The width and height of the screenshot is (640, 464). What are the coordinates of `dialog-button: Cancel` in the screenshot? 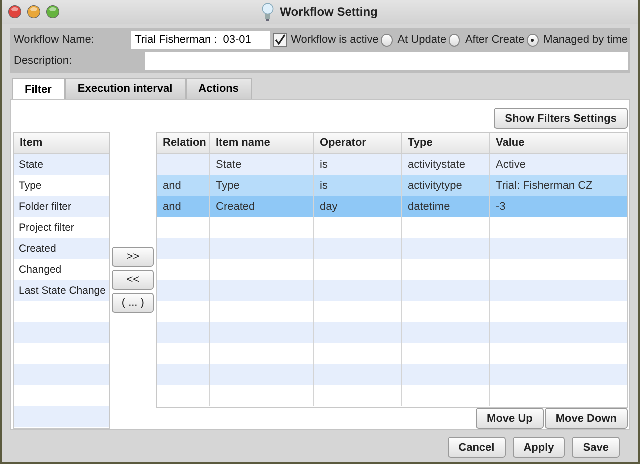 It's located at (477, 447).